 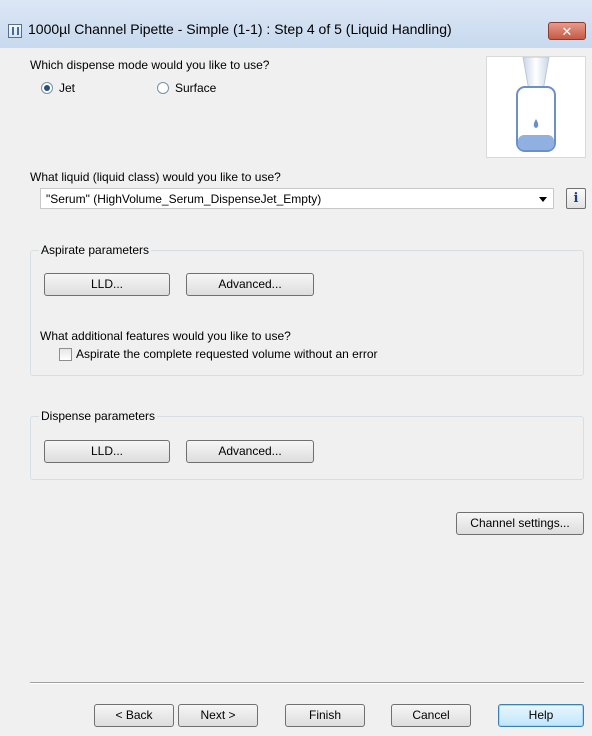 What do you see at coordinates (307, 683) in the screenshot?
I see `footer-divider` at bounding box center [307, 683].